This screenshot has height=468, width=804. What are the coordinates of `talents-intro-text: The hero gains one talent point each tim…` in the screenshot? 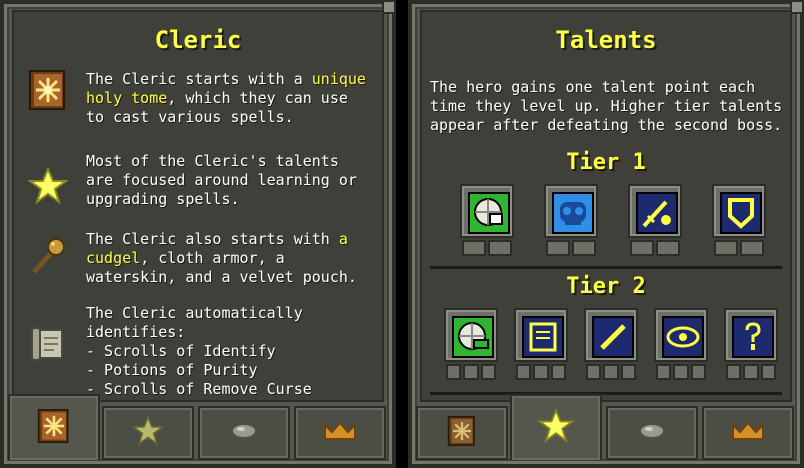 It's located at (606, 106).